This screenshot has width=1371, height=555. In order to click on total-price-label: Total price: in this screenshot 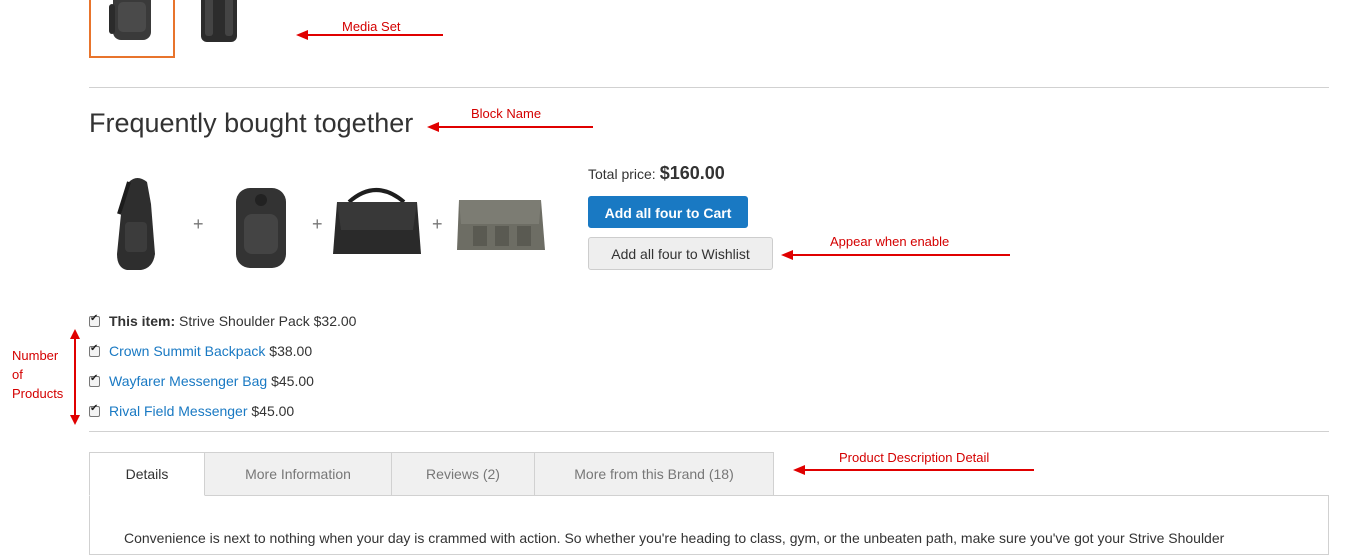, I will do `click(622, 174)`.